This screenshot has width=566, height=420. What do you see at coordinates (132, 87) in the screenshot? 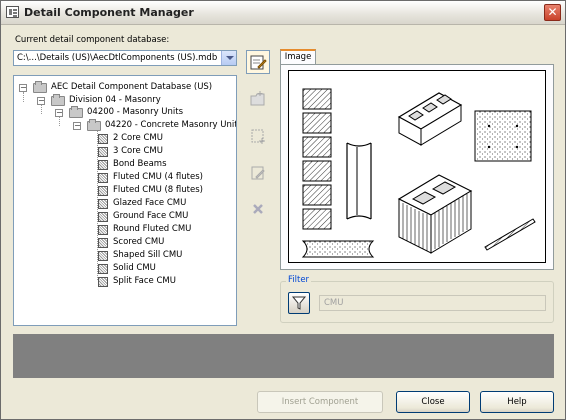
I see `tree-node-label: AEC Detail Component Database (US)` at bounding box center [132, 87].